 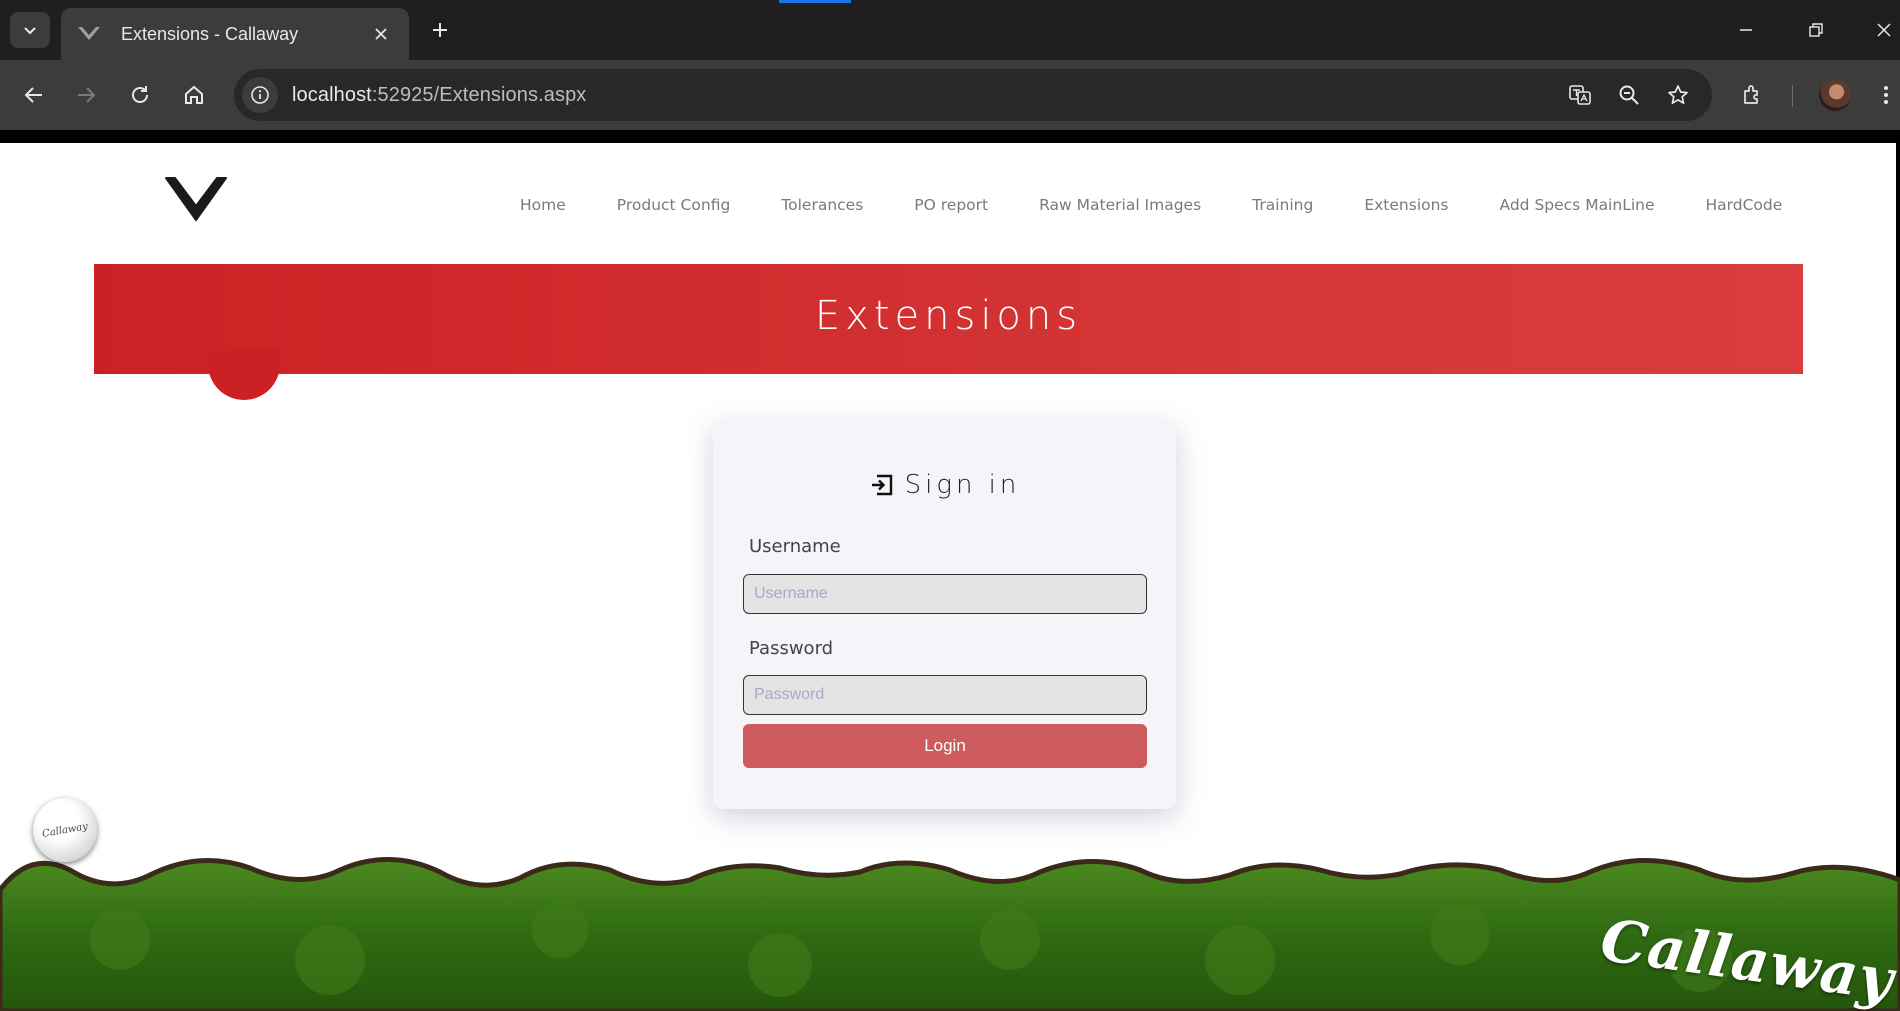 I want to click on nav-home: Home, so click(x=543, y=205).